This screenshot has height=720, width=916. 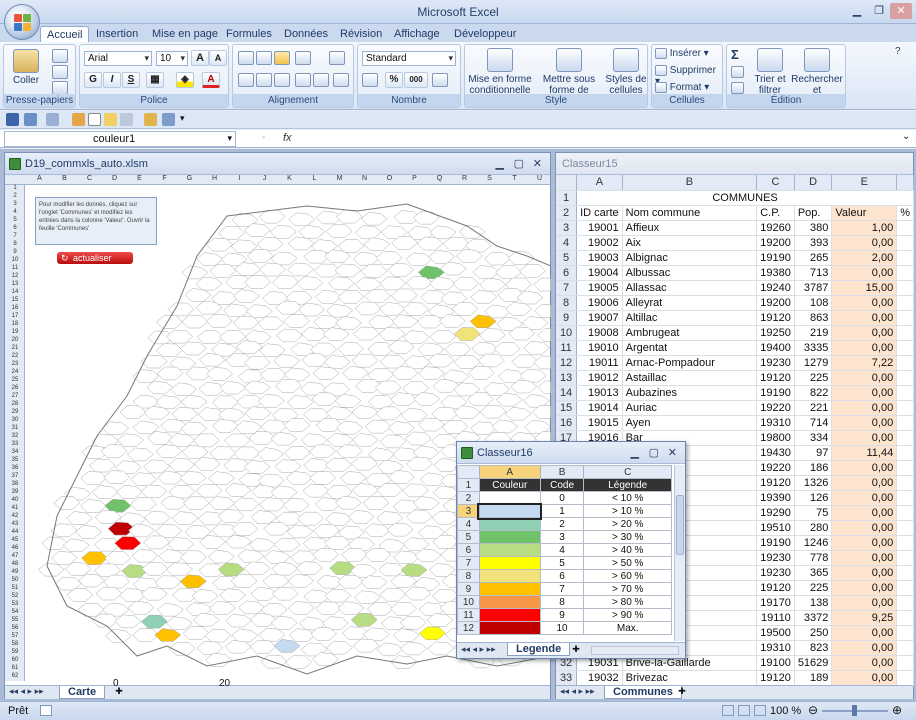 I want to click on nom-commune-cell: Ambrugeat, so click(x=690, y=333).